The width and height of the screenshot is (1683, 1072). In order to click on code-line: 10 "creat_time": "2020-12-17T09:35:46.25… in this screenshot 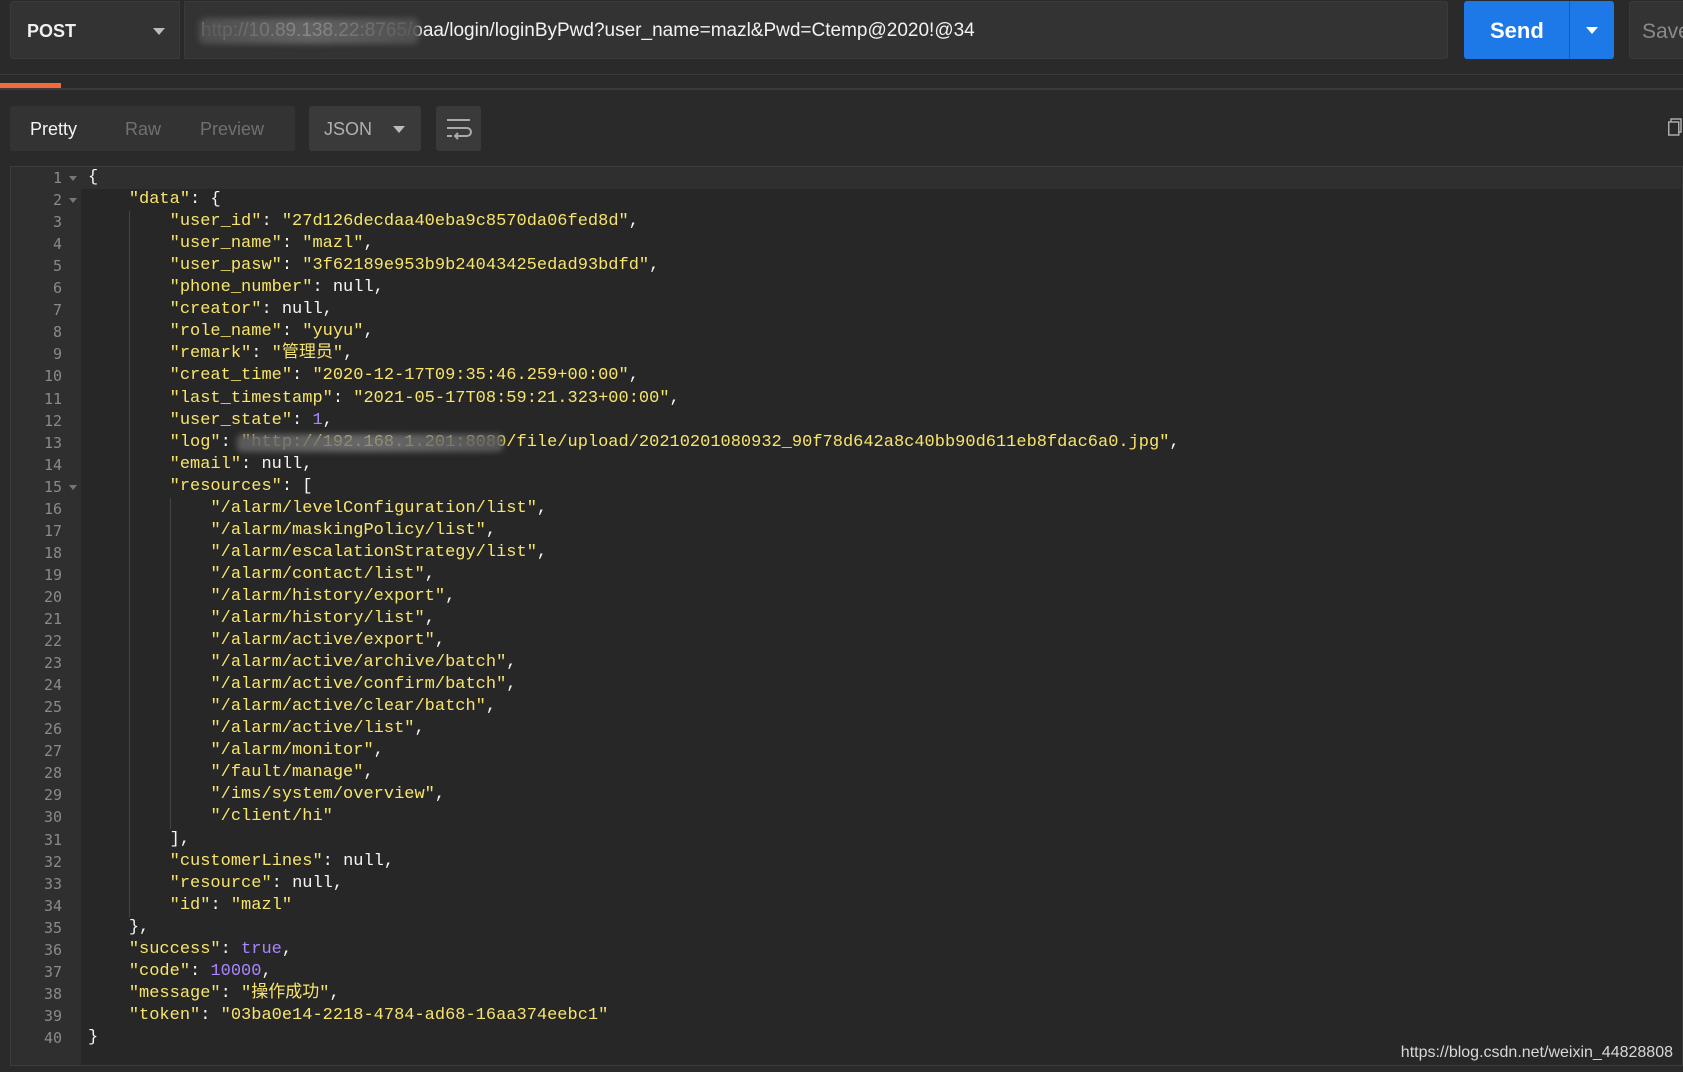, I will do `click(846, 376)`.